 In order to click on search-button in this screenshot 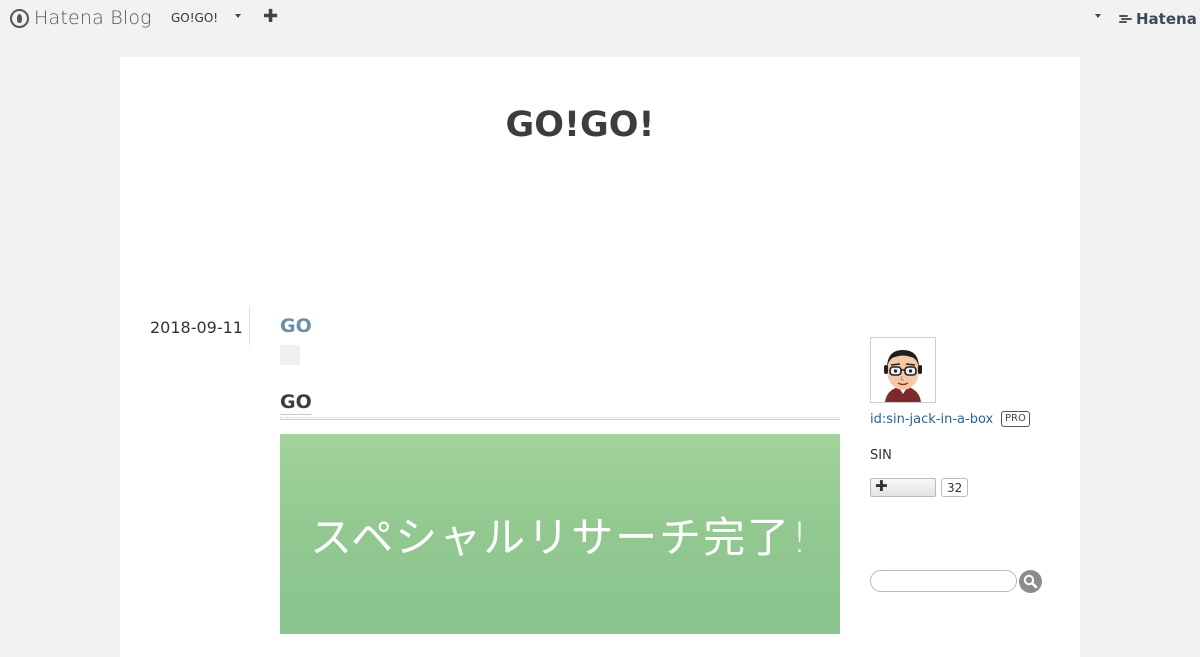, I will do `click(1030, 581)`.